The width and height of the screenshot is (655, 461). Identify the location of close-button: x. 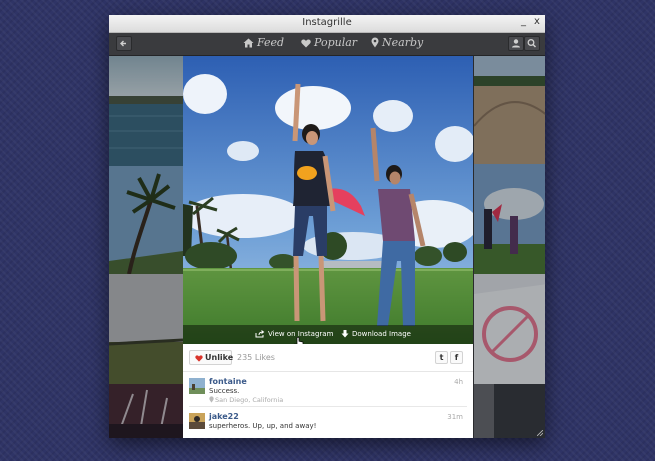
(537, 21).